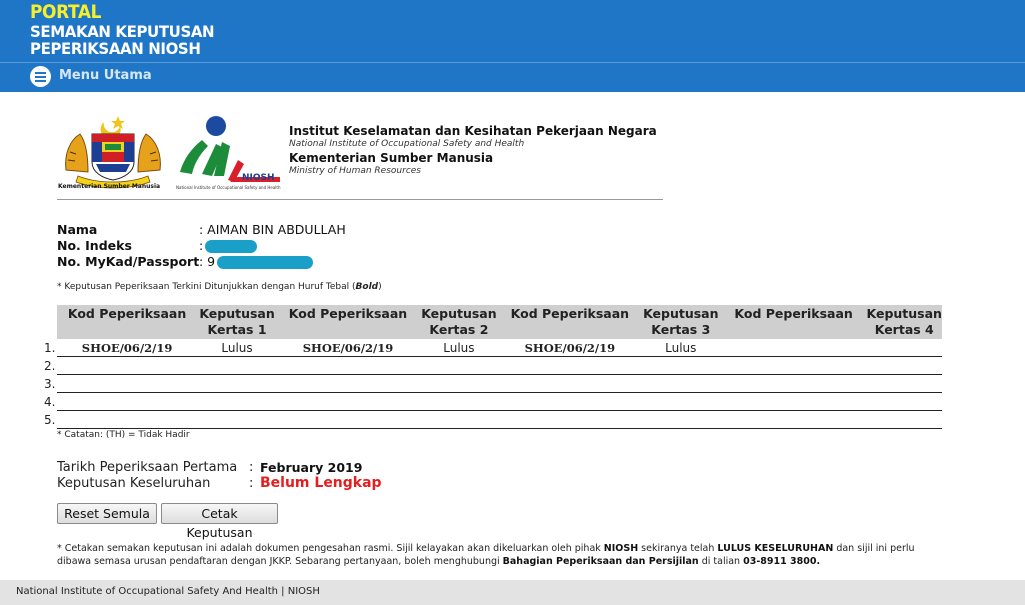 Image resolution: width=1025 pixels, height=605 pixels. Describe the element at coordinates (258, 178) in the screenshot. I see `niosh-logo-text: NIOSH` at that location.